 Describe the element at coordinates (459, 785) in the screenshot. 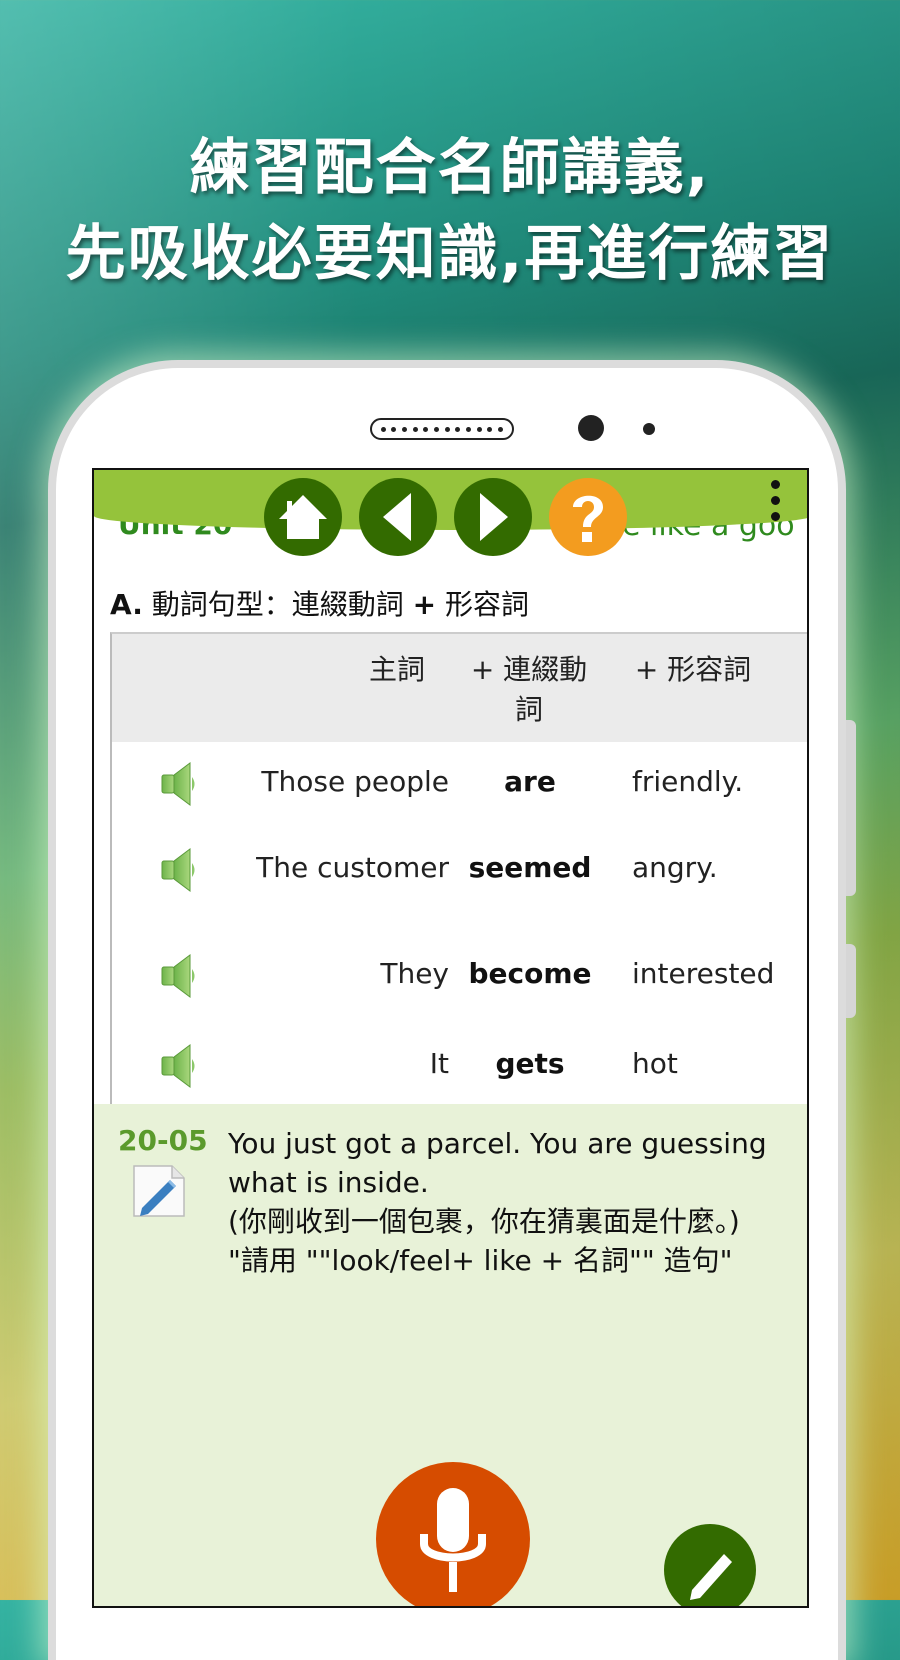

I see `table-row: Those people are friendly.` at that location.